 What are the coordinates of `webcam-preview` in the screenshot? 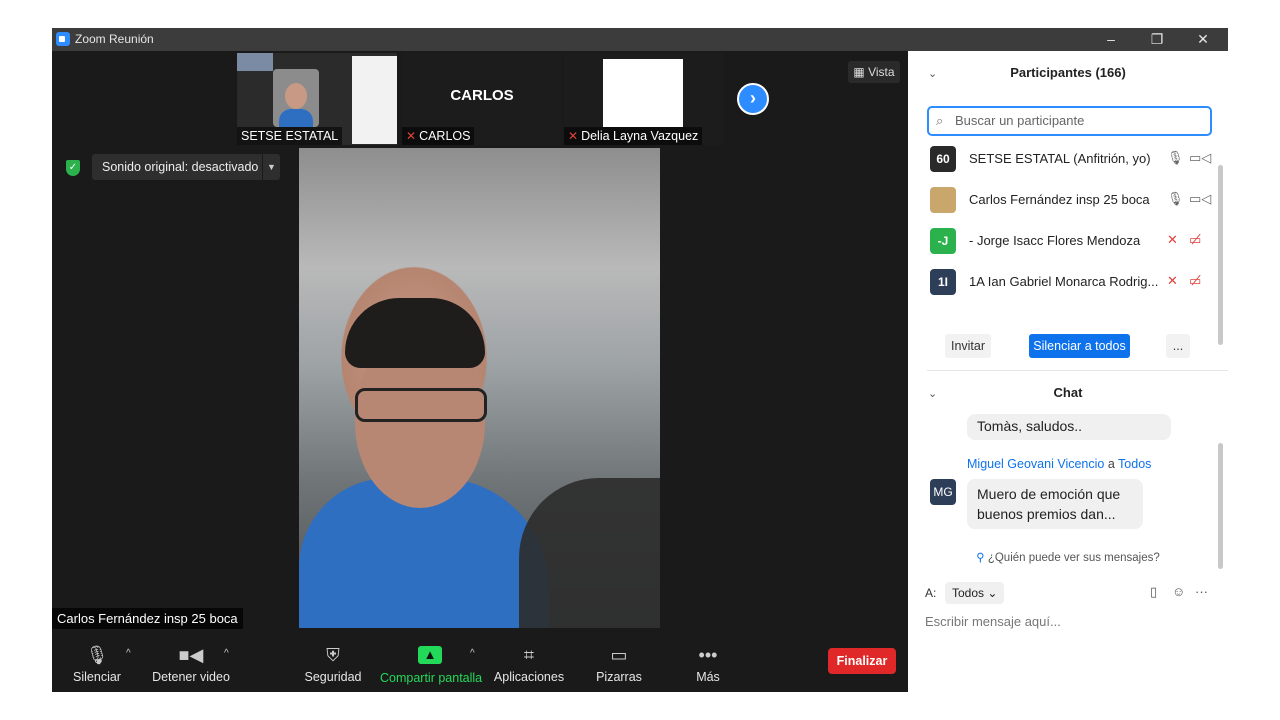 It's located at (296, 98).